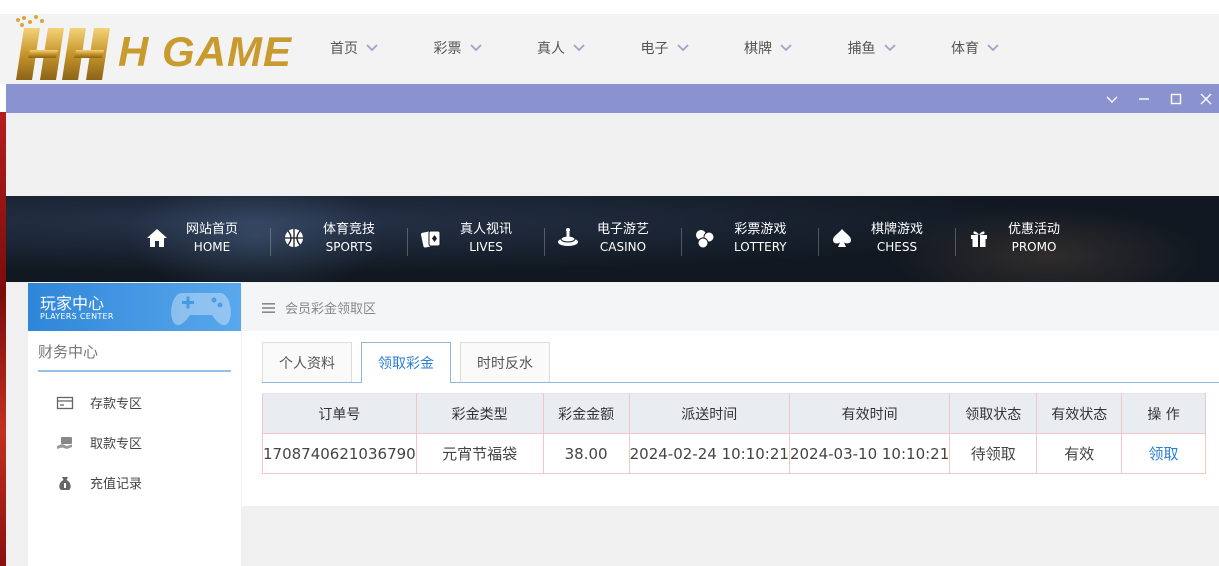 This screenshot has width=1219, height=566. What do you see at coordinates (134, 371) in the screenshot?
I see `section-underline` at bounding box center [134, 371].